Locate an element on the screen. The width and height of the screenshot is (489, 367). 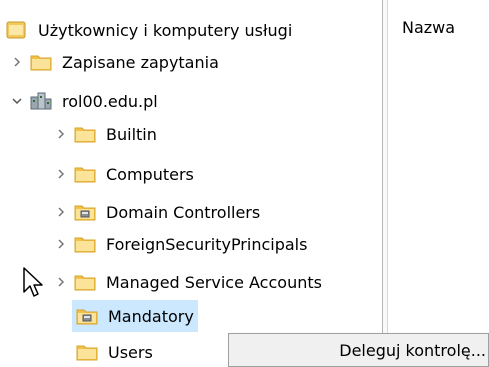
tree-node-managed-service-accounts: Managed Service Accounts is located at coordinates (188, 282).